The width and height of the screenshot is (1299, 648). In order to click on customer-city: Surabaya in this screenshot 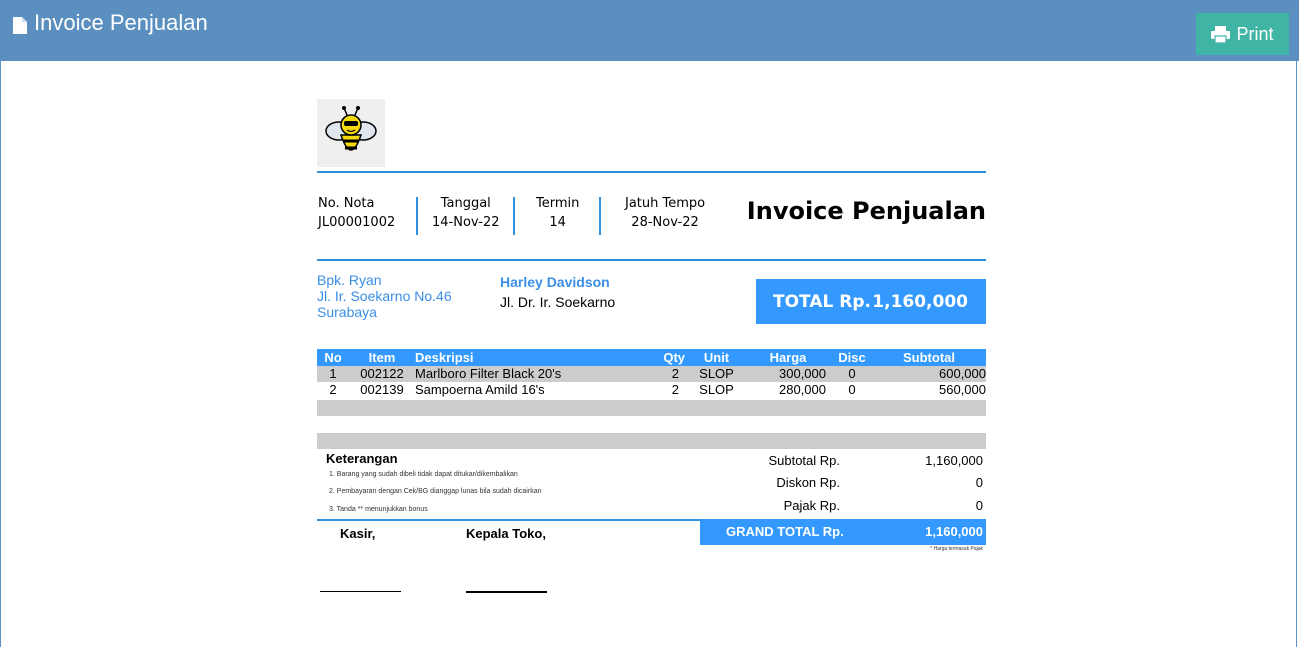, I will do `click(347, 312)`.